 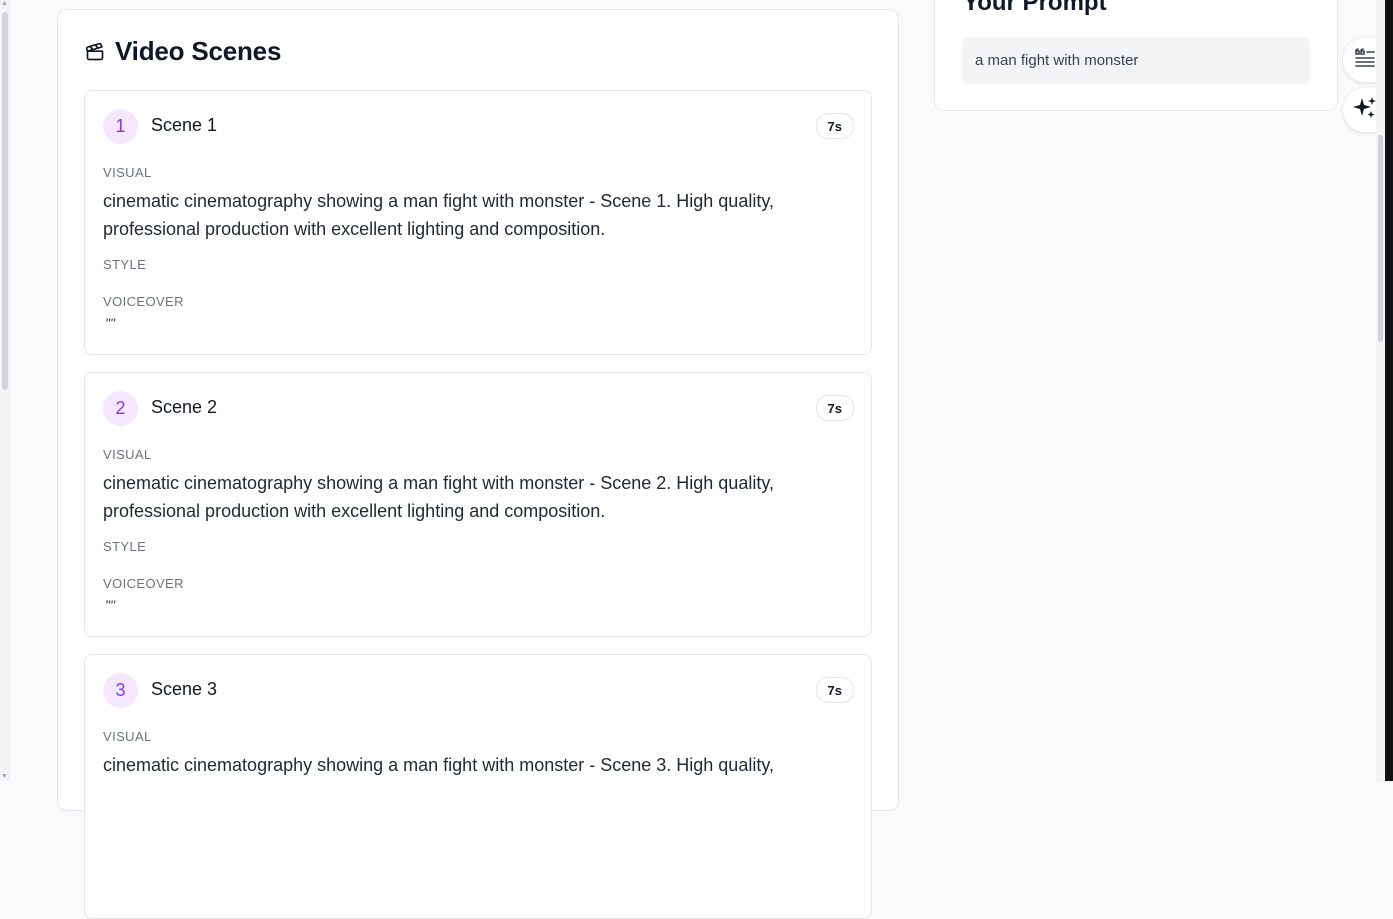 I want to click on clapperboard-icon, so click(x=95, y=52).